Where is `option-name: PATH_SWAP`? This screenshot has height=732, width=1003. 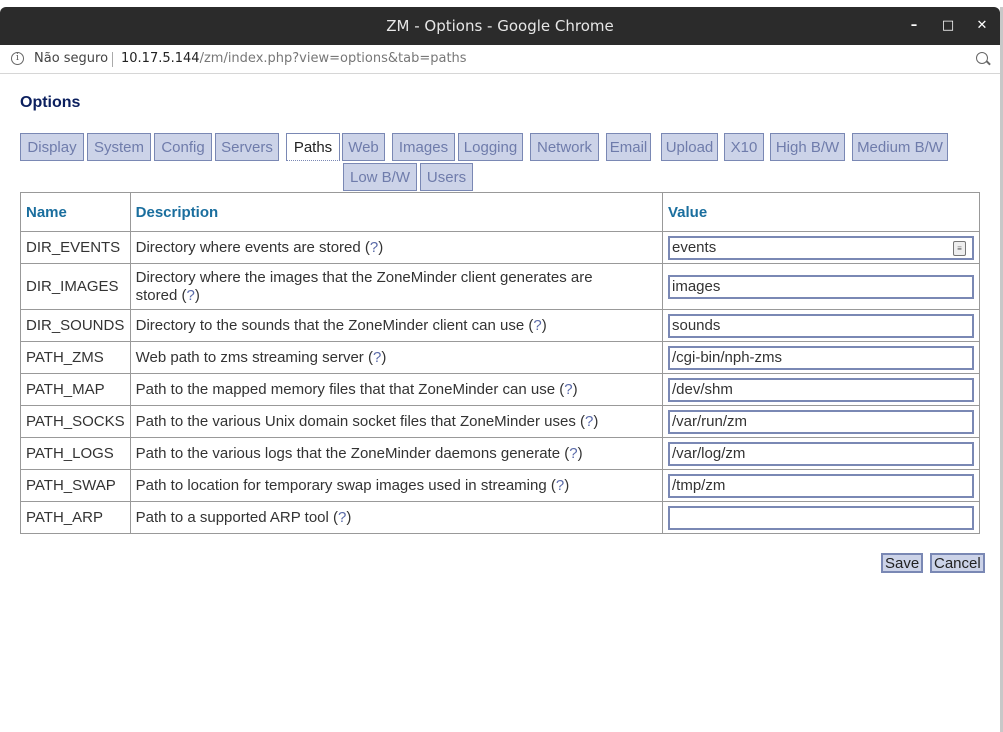 option-name: PATH_SWAP is located at coordinates (75, 485).